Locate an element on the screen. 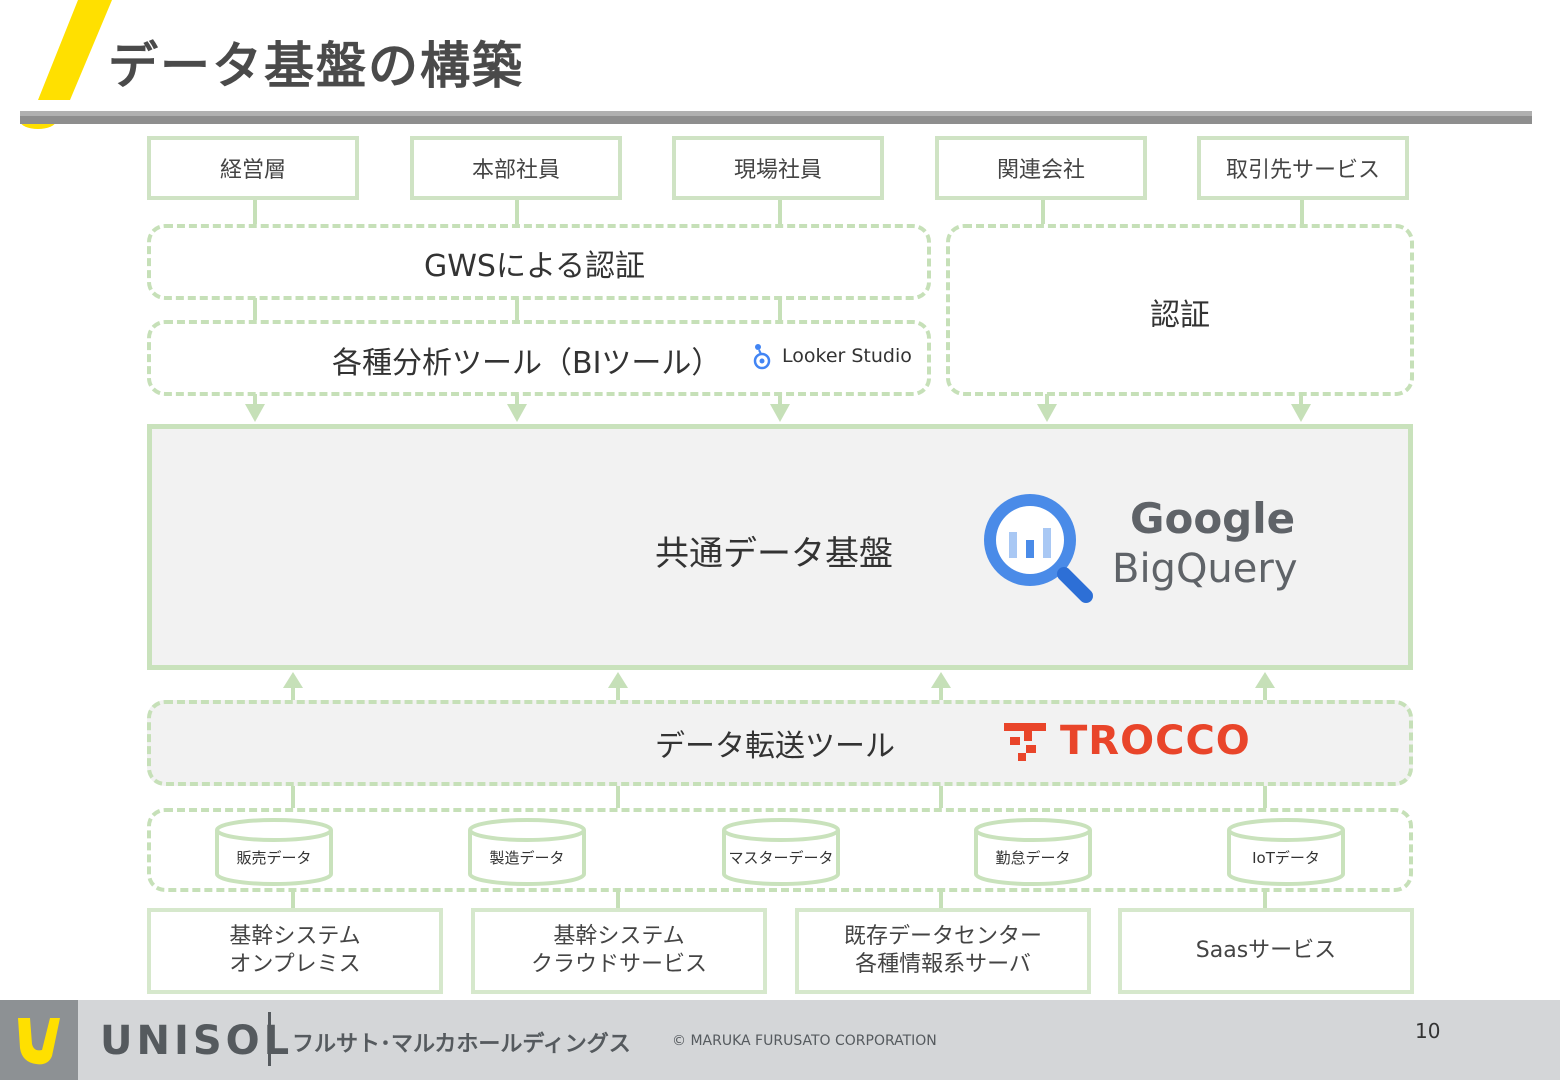 The height and width of the screenshot is (1084, 1560). source-saas: Saasサービス is located at coordinates (1266, 951).